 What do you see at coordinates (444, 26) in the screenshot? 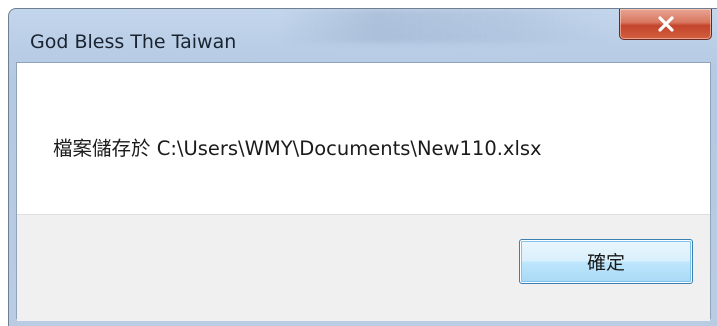
I see `title-bar-background` at bounding box center [444, 26].